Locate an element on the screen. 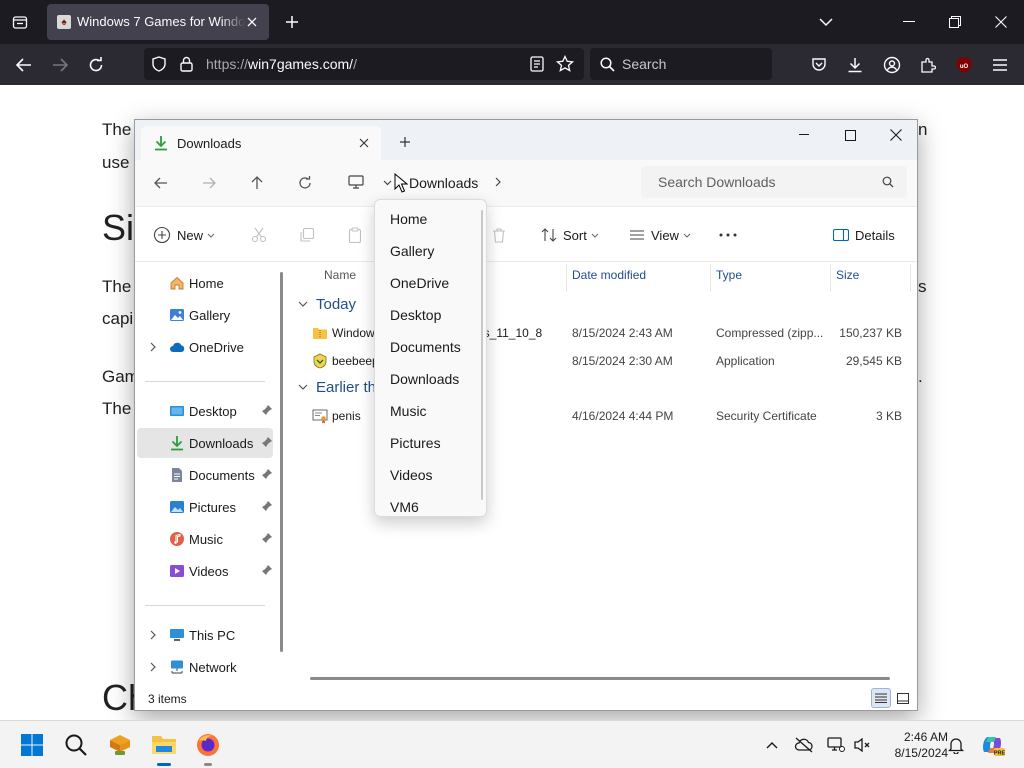 The height and width of the screenshot is (768, 1024). details-view-toggle is located at coordinates (881, 698).